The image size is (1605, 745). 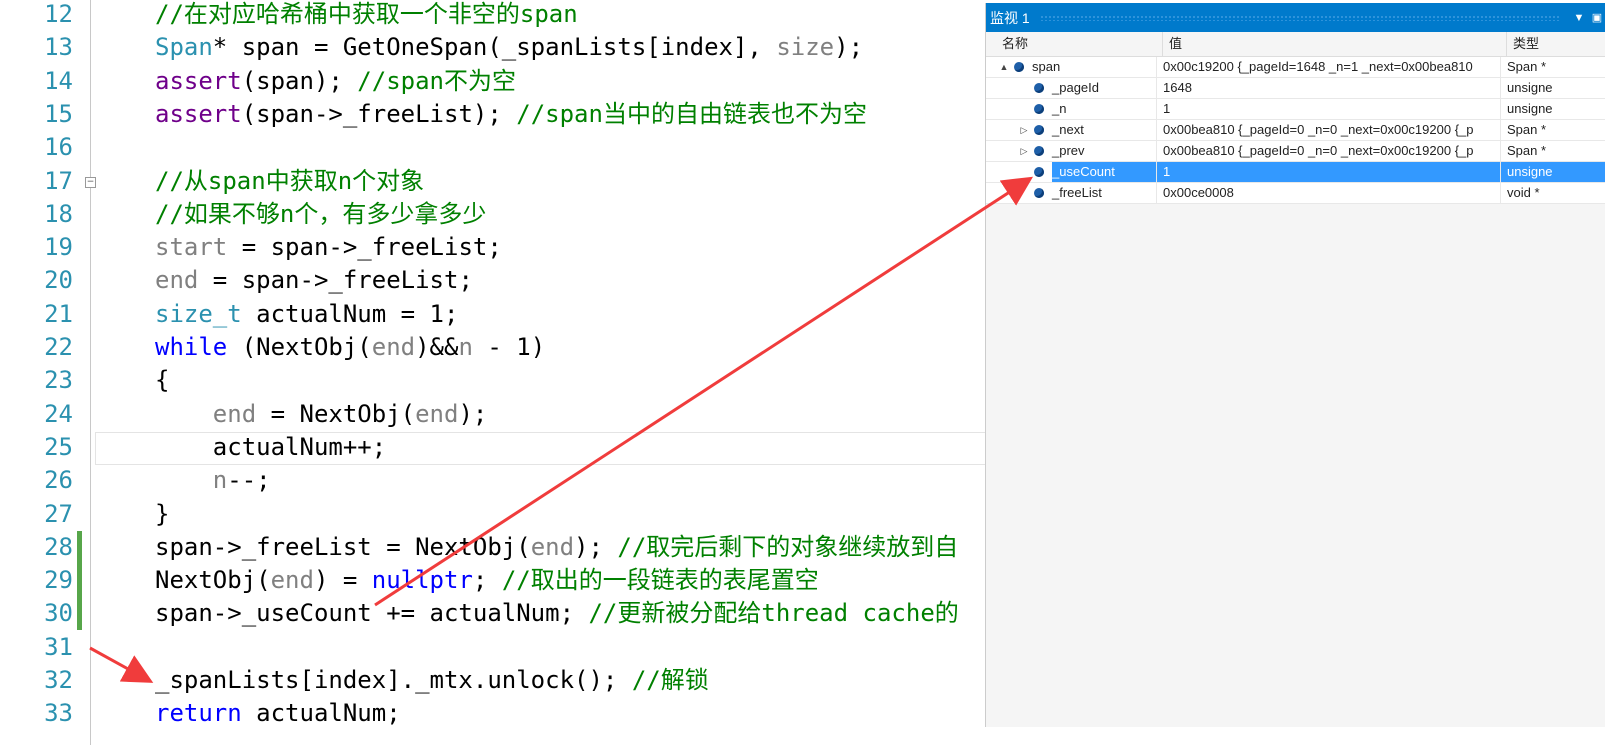 What do you see at coordinates (58, 480) in the screenshot?
I see `line-number: 26` at bounding box center [58, 480].